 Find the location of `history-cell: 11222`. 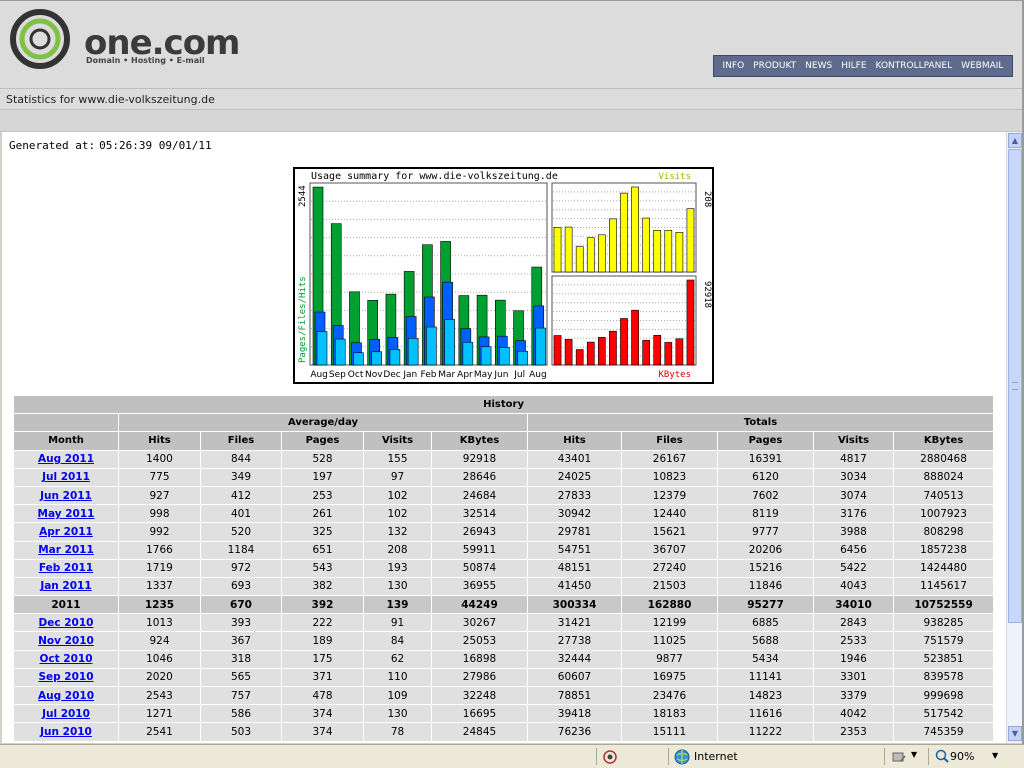

history-cell: 11222 is located at coordinates (765, 732).